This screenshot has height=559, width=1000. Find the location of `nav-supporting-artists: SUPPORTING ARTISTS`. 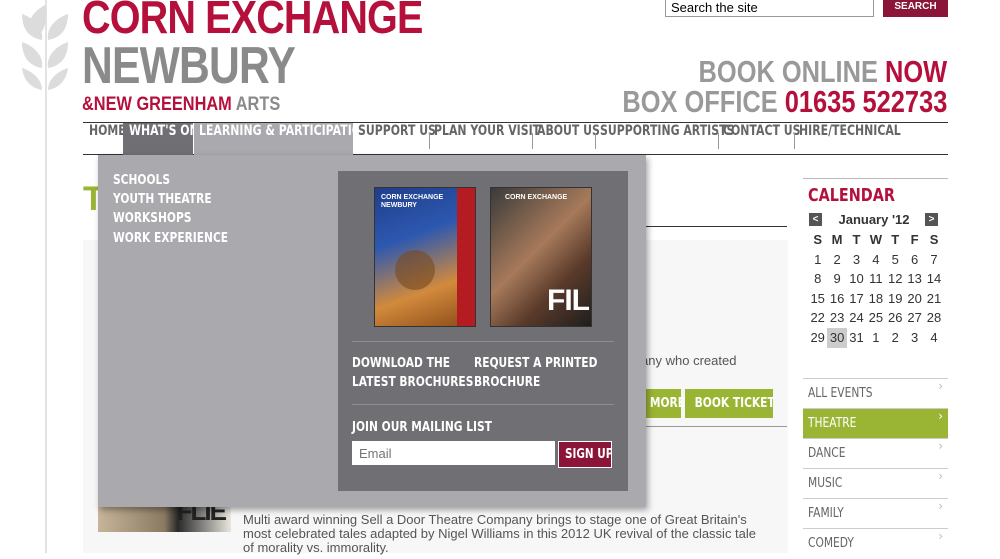

nav-supporting-artists: SUPPORTING ARTISTS is located at coordinates (665, 139).